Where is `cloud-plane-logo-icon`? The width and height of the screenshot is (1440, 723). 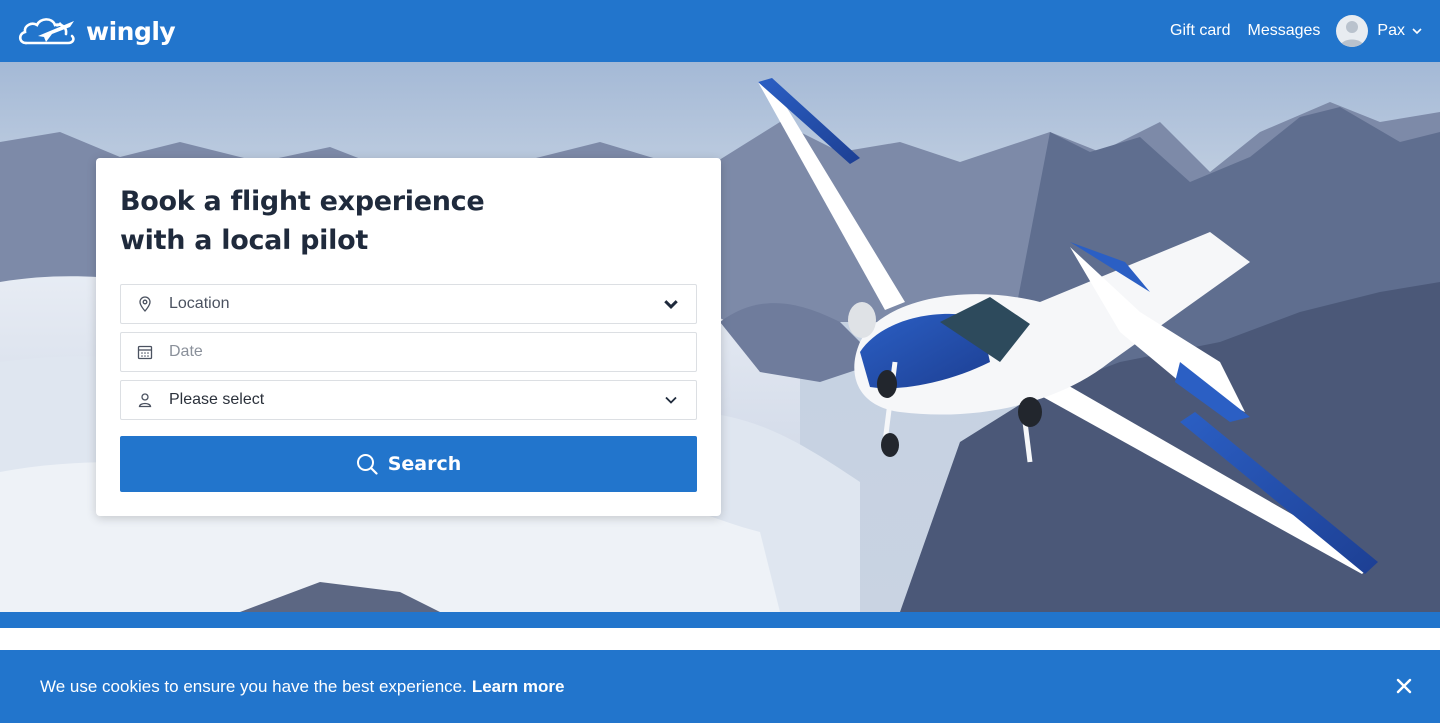
cloud-plane-logo-icon is located at coordinates (46, 31).